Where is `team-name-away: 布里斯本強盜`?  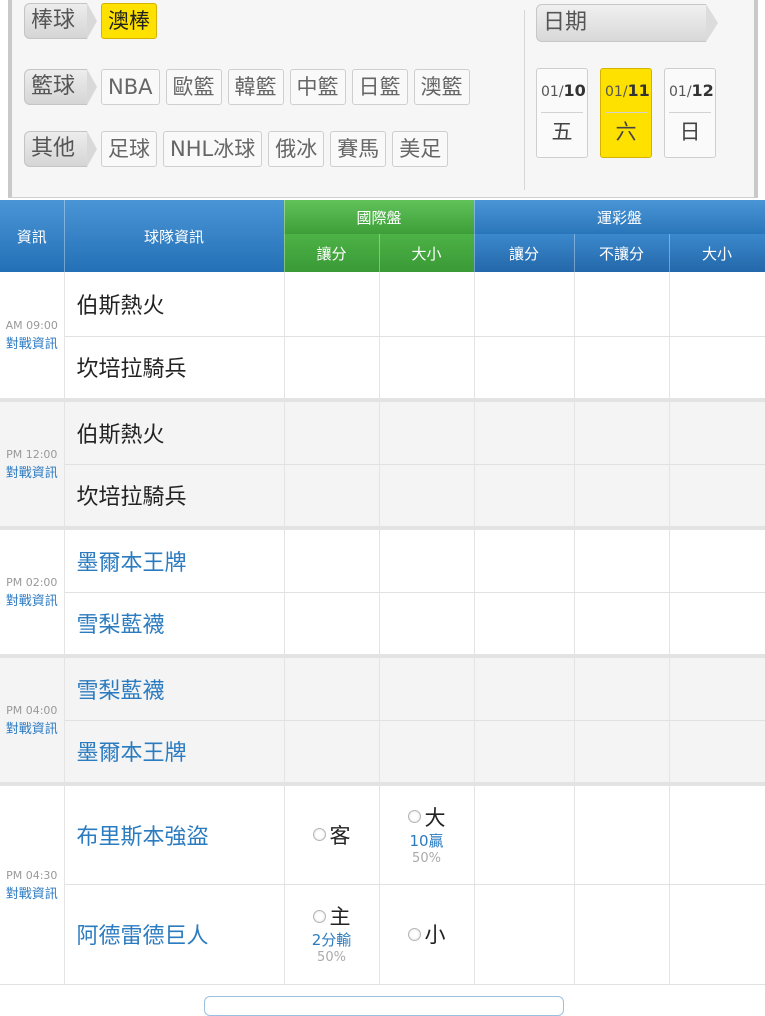
team-name-away: 布里斯本強盜 is located at coordinates (174, 833).